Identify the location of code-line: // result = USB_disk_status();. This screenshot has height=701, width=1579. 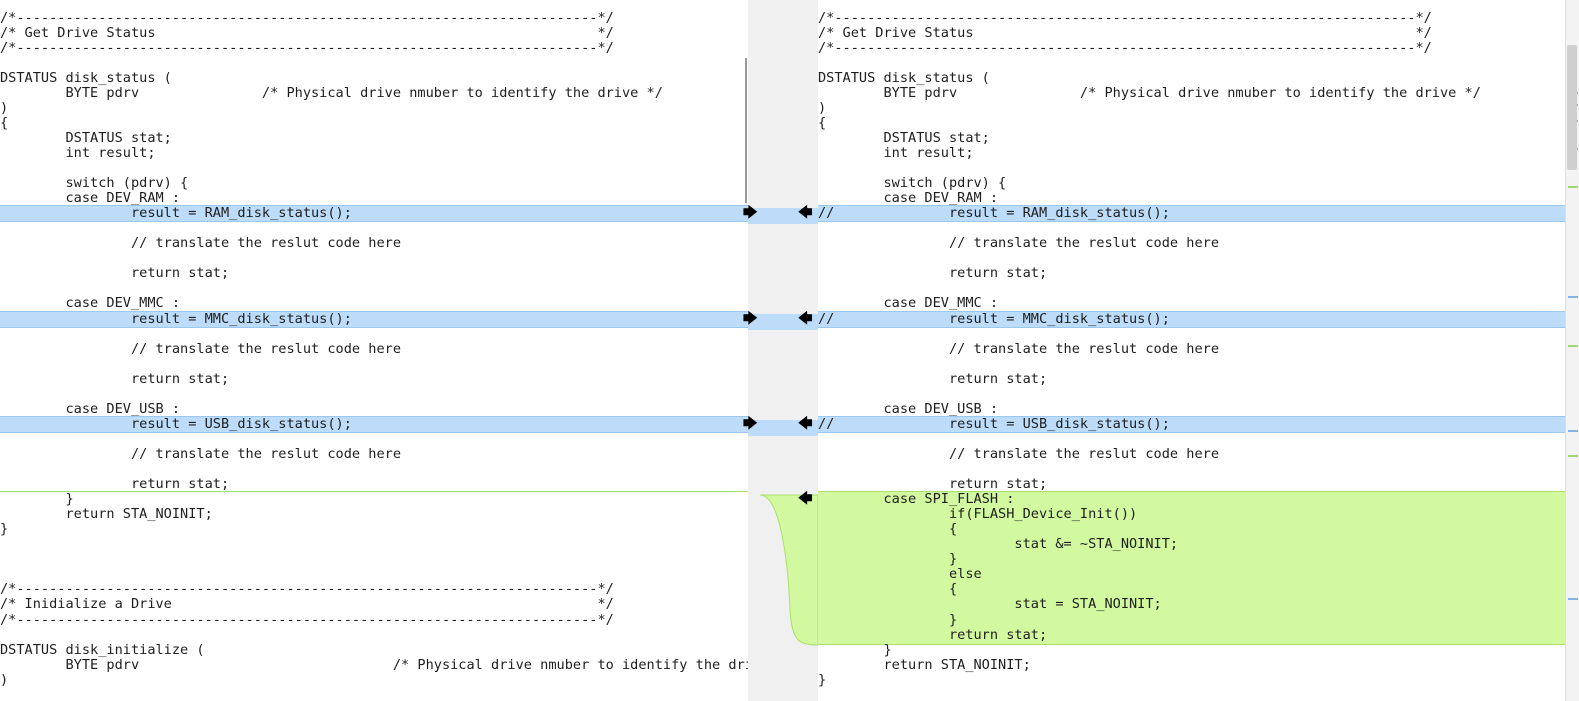
(994, 424).